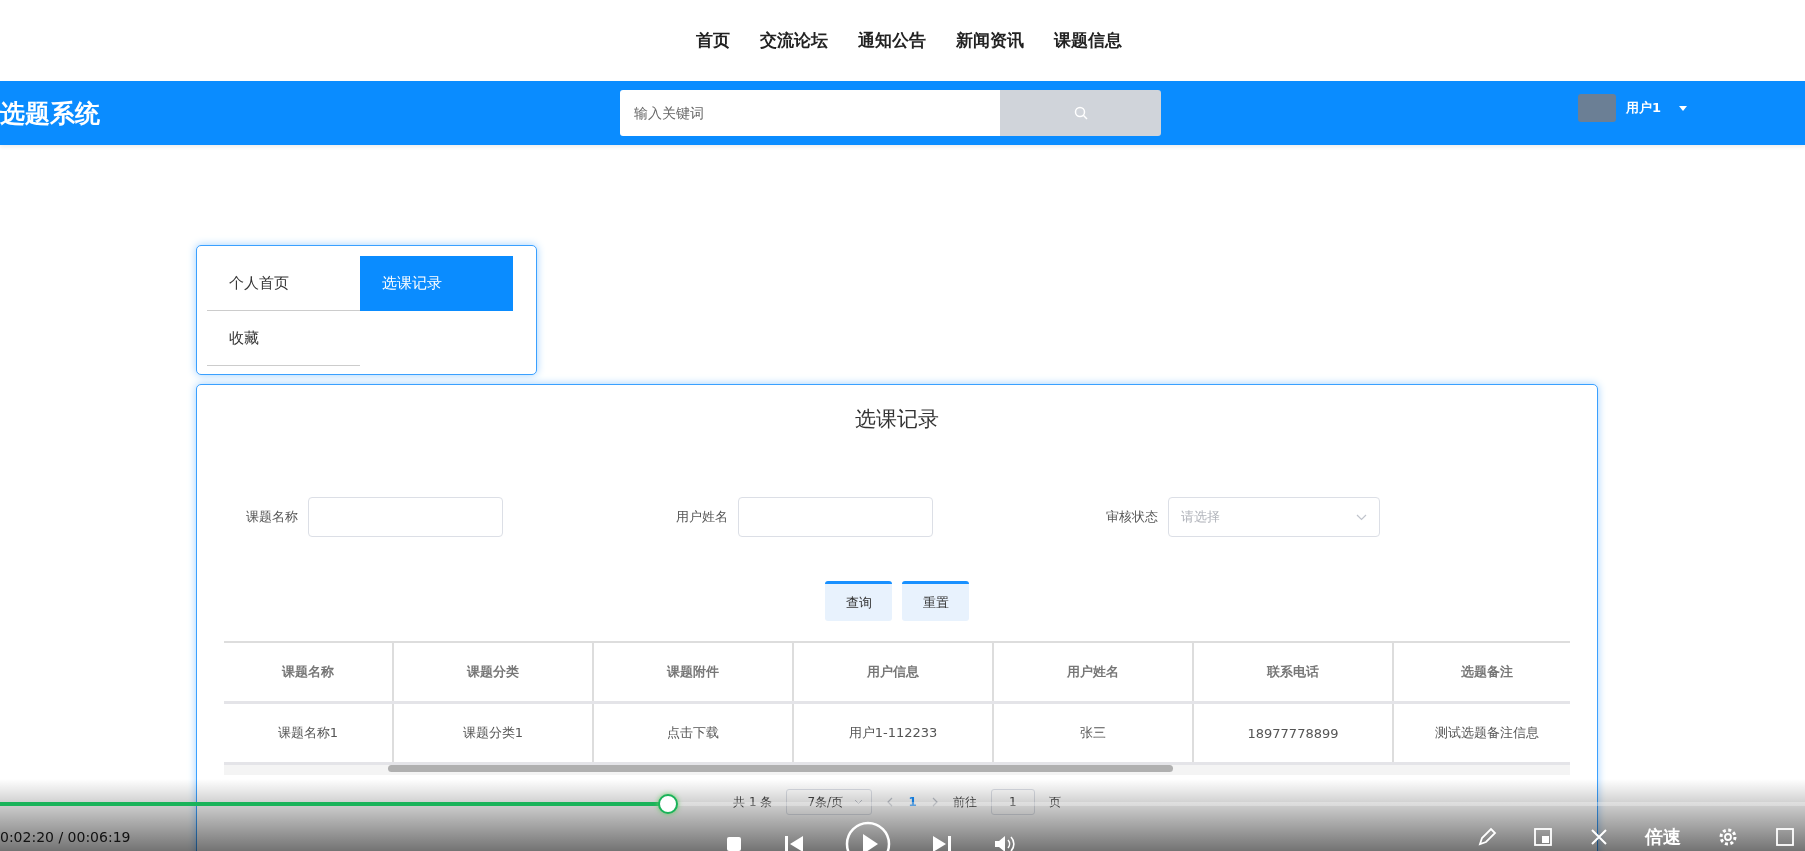 The height and width of the screenshot is (851, 1805). What do you see at coordinates (50, 113) in the screenshot?
I see `site-logo-text: 选题系统` at bounding box center [50, 113].